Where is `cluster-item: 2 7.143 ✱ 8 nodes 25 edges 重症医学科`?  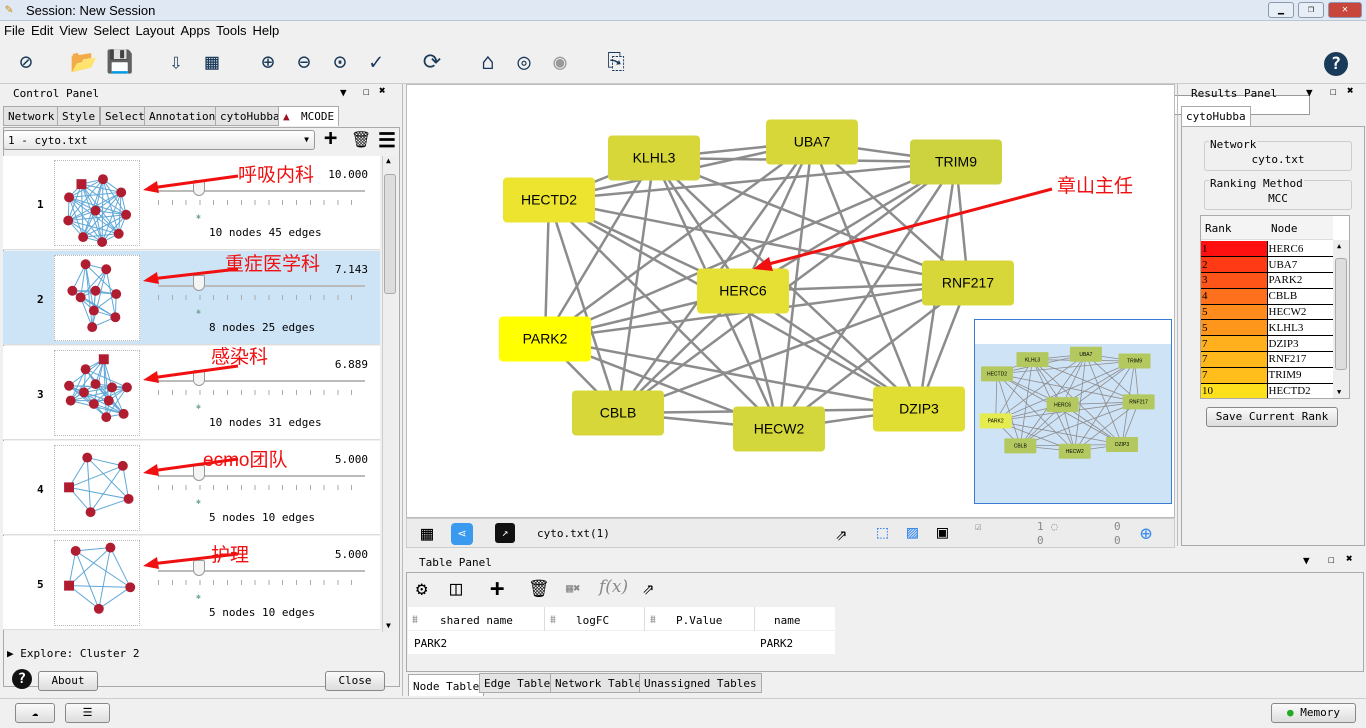 cluster-item: 2 7.143 ✱ 8 nodes 25 edges 重症医学科 is located at coordinates (191, 298).